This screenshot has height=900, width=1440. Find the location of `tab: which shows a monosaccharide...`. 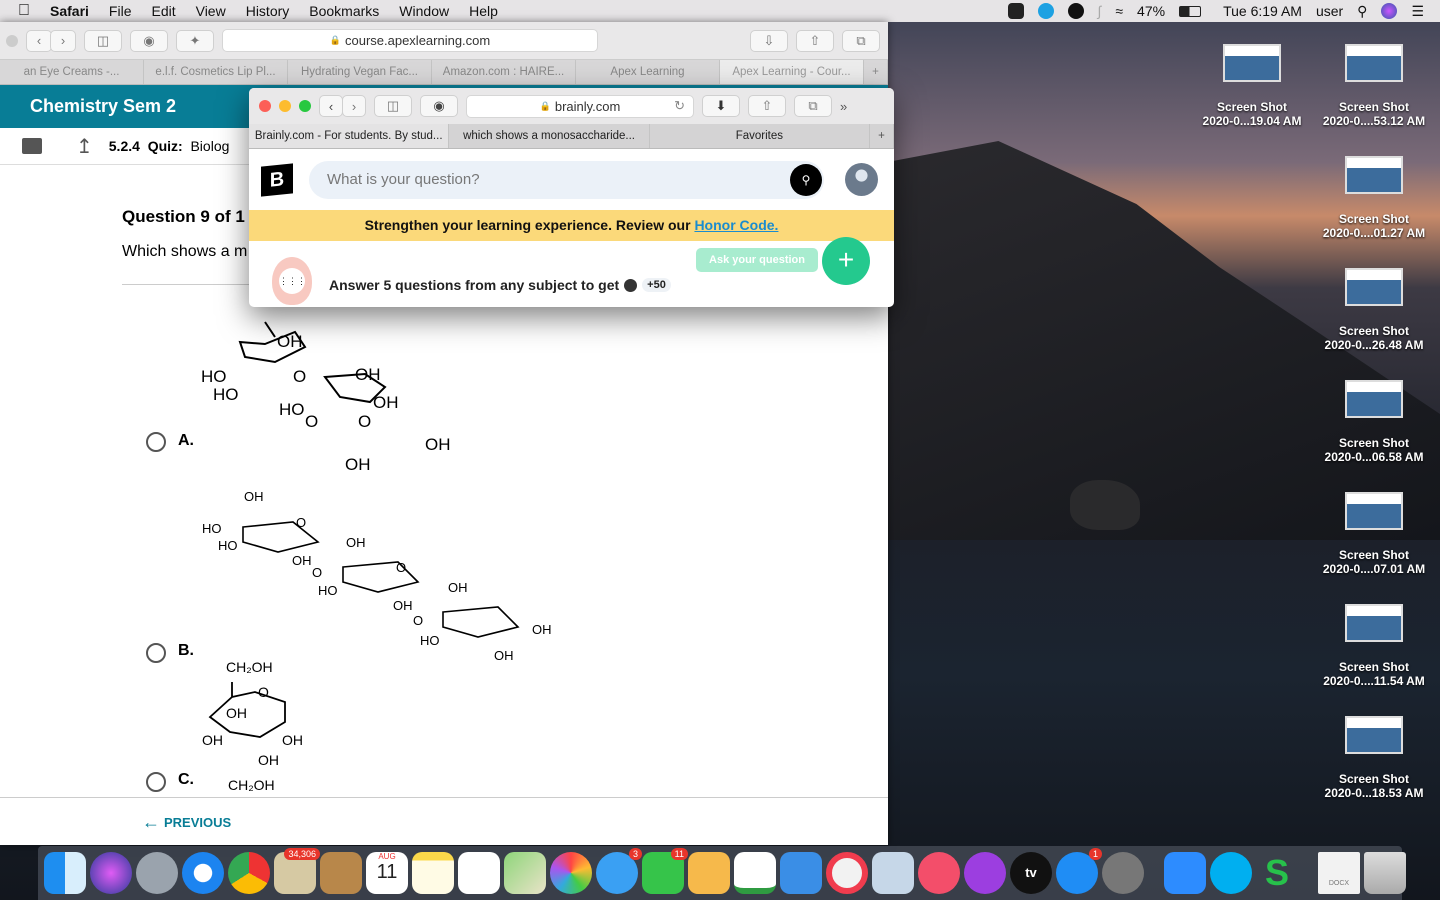

tab: which shows a monosaccharide... is located at coordinates (549, 136).